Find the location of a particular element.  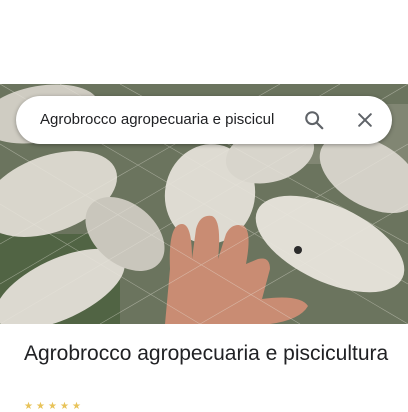

search-icon is located at coordinates (314, 120).